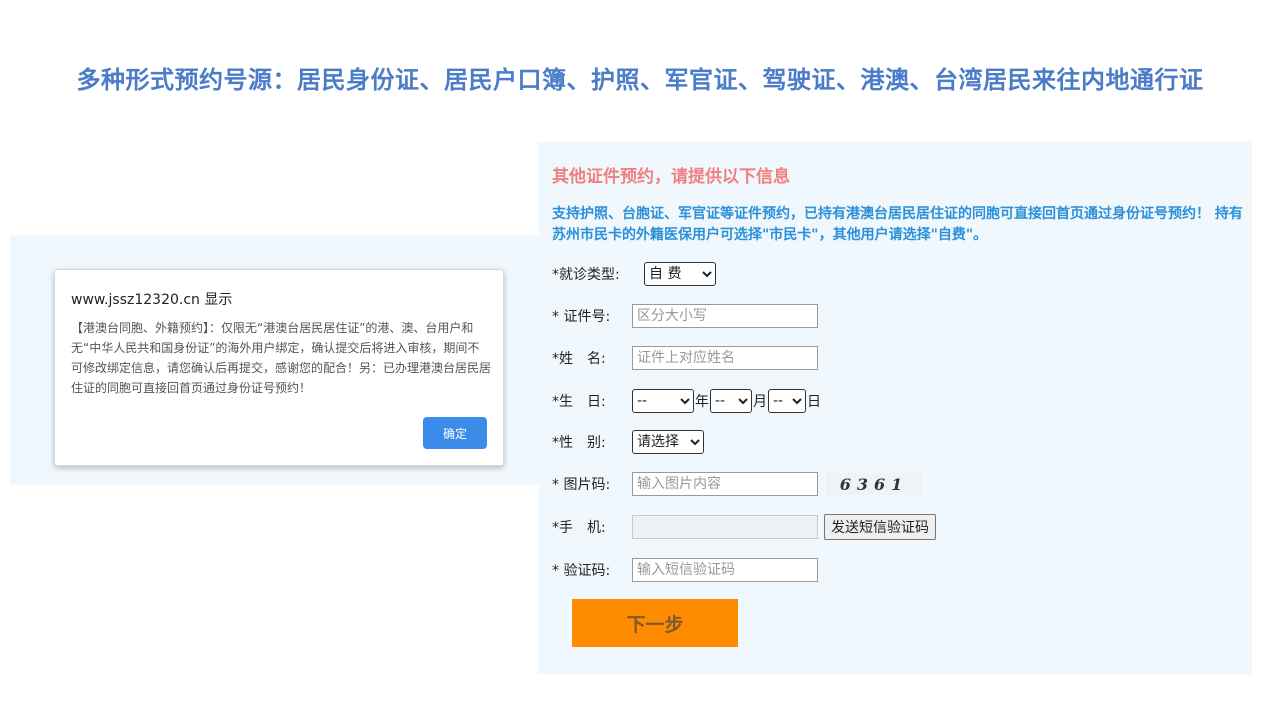  I want to click on image-code-row: * 图片码: 6361, so click(737, 484).